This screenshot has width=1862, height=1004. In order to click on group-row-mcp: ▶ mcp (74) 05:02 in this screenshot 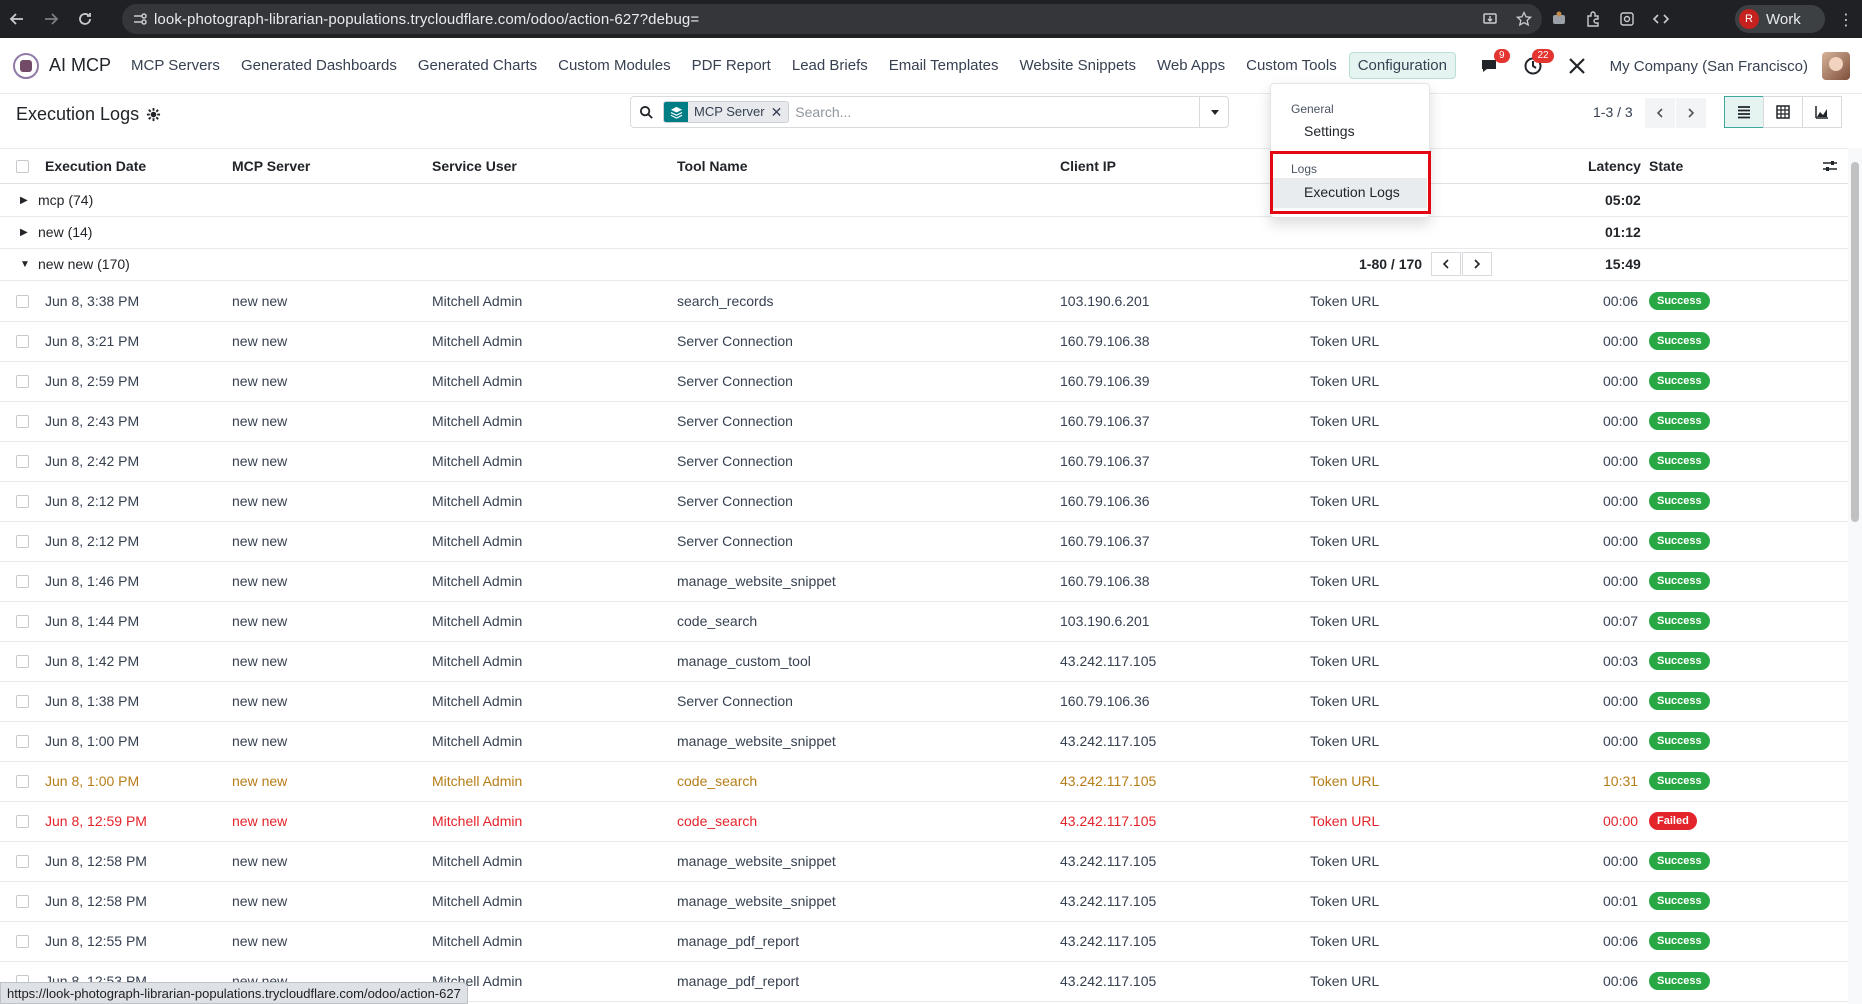, I will do `click(924, 201)`.